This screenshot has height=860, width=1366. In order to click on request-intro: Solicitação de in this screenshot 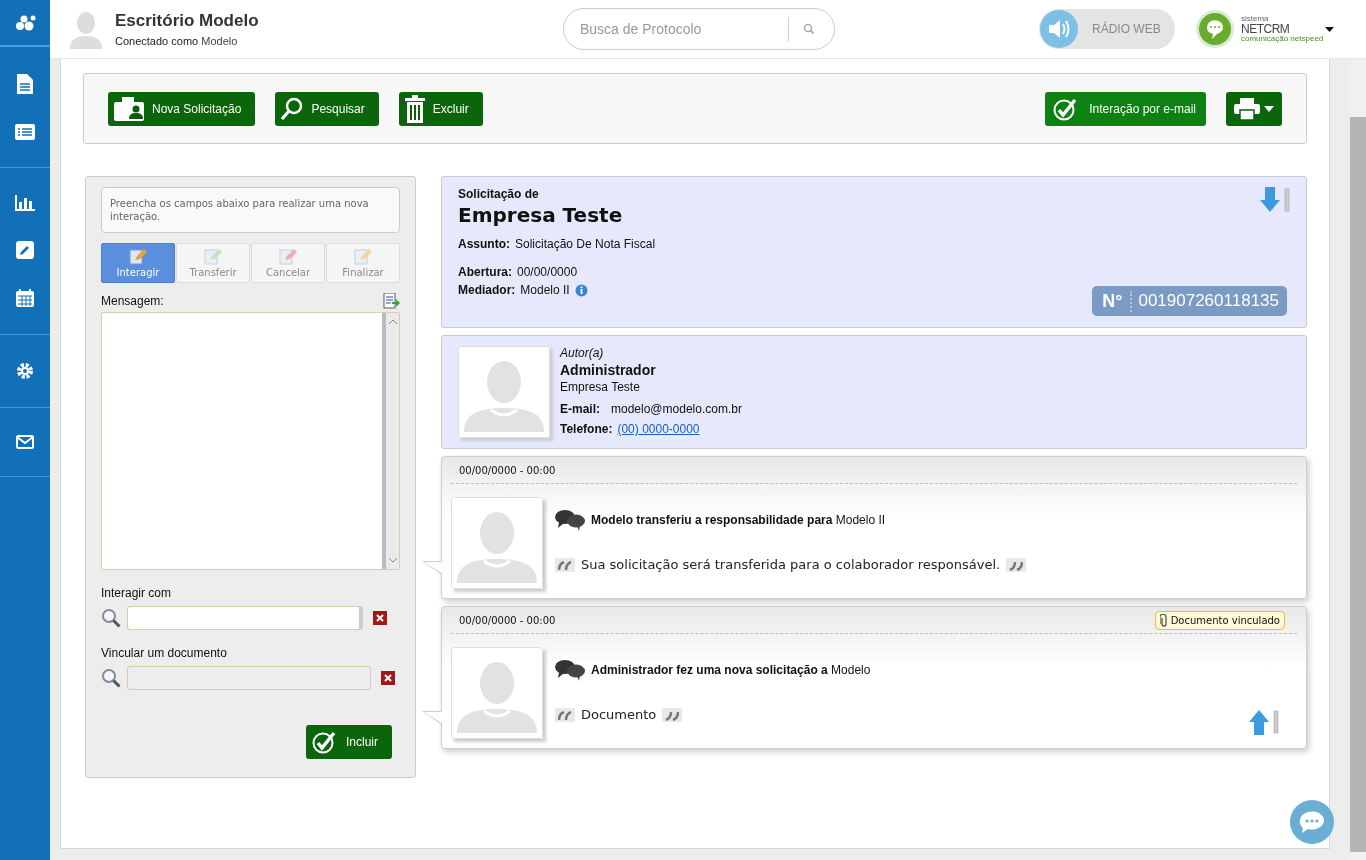, I will do `click(498, 194)`.